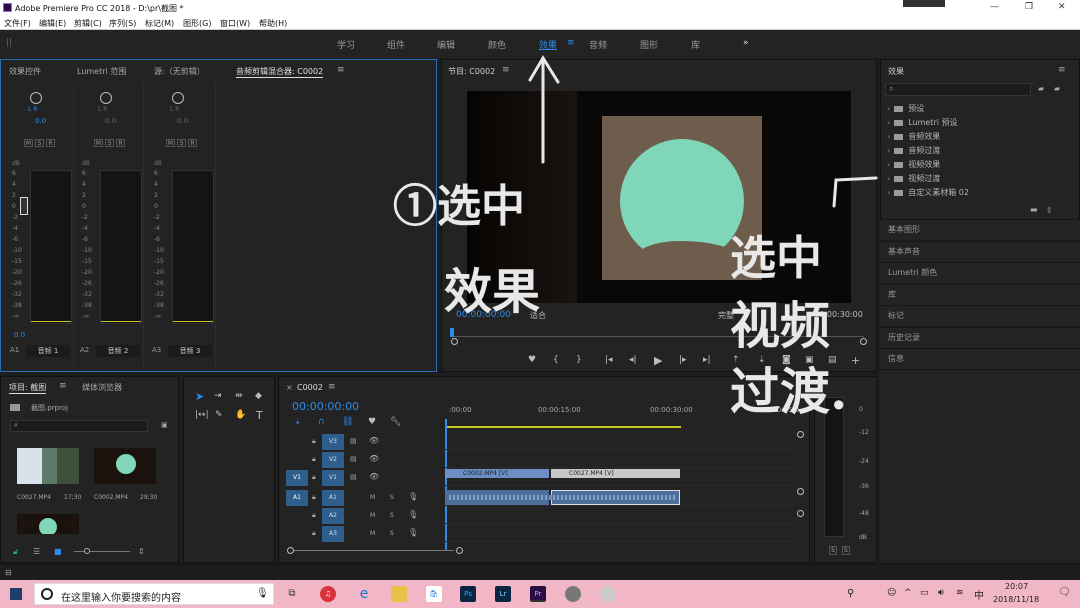 This screenshot has width=1080, height=608. I want to click on menu-edit: 编辑(E), so click(52, 23).